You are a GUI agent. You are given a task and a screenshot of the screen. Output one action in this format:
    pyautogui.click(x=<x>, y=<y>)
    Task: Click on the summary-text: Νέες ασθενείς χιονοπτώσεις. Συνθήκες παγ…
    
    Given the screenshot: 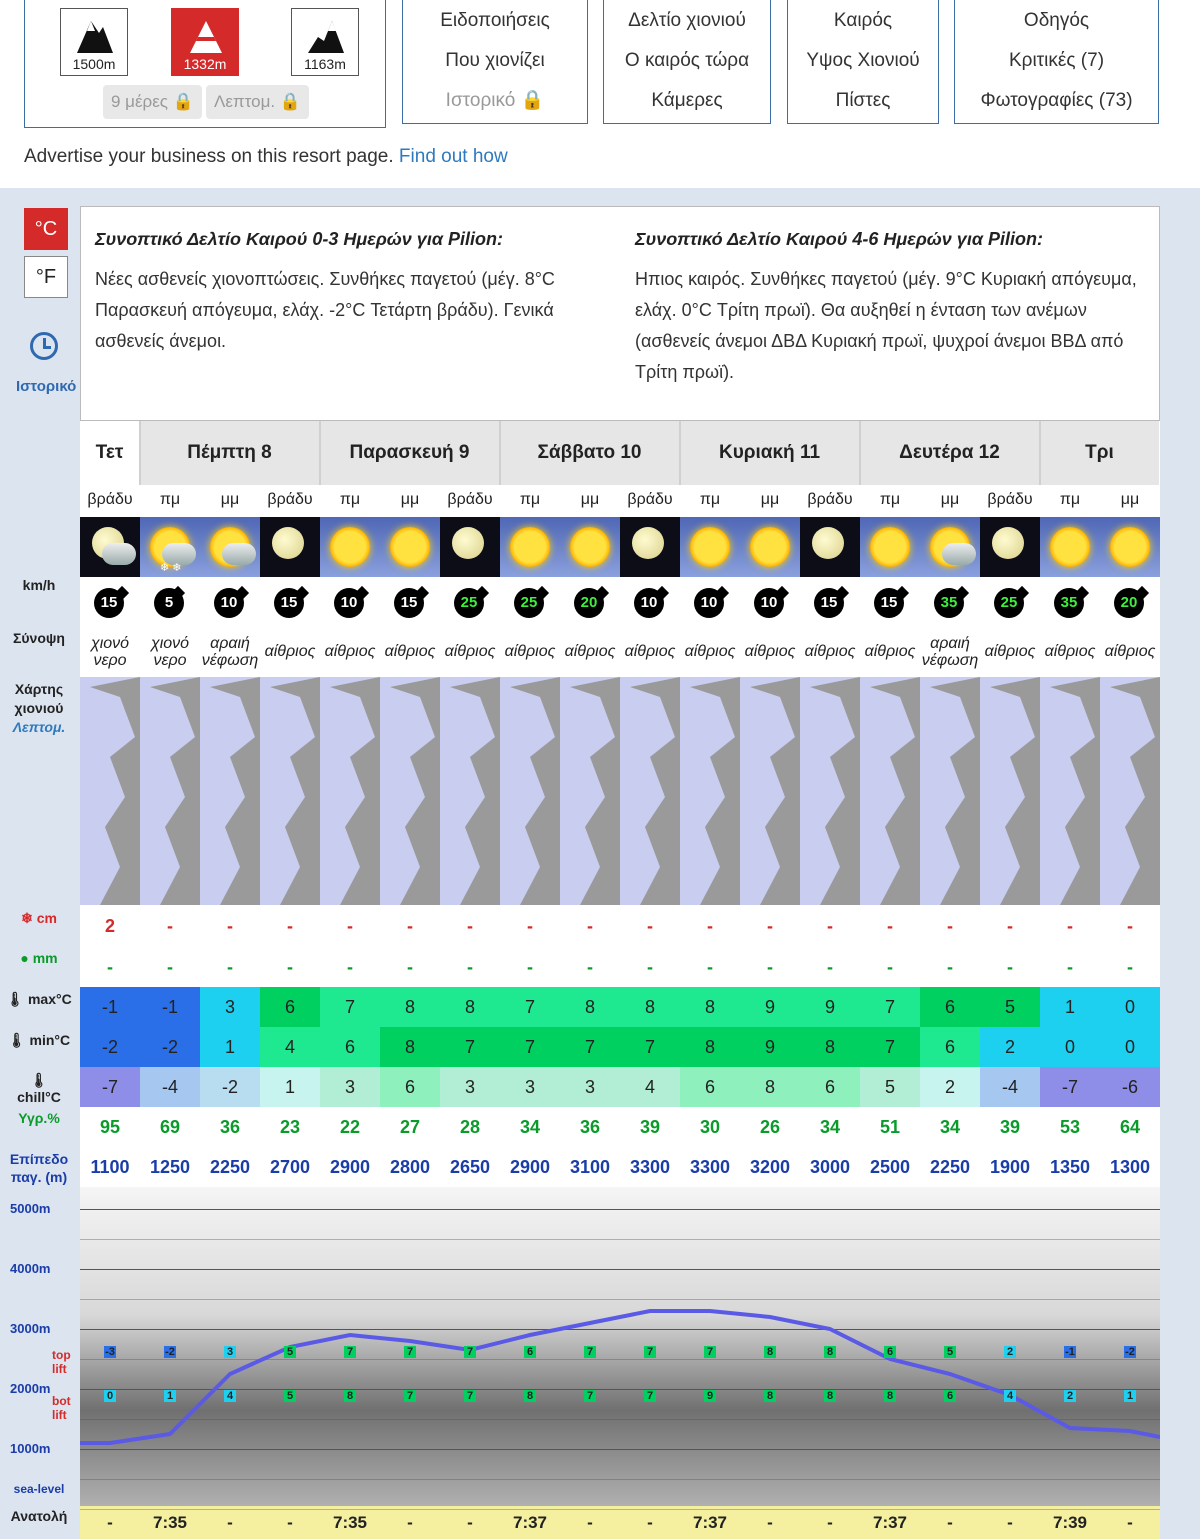 What is the action you would take?
    pyautogui.click(x=325, y=310)
    